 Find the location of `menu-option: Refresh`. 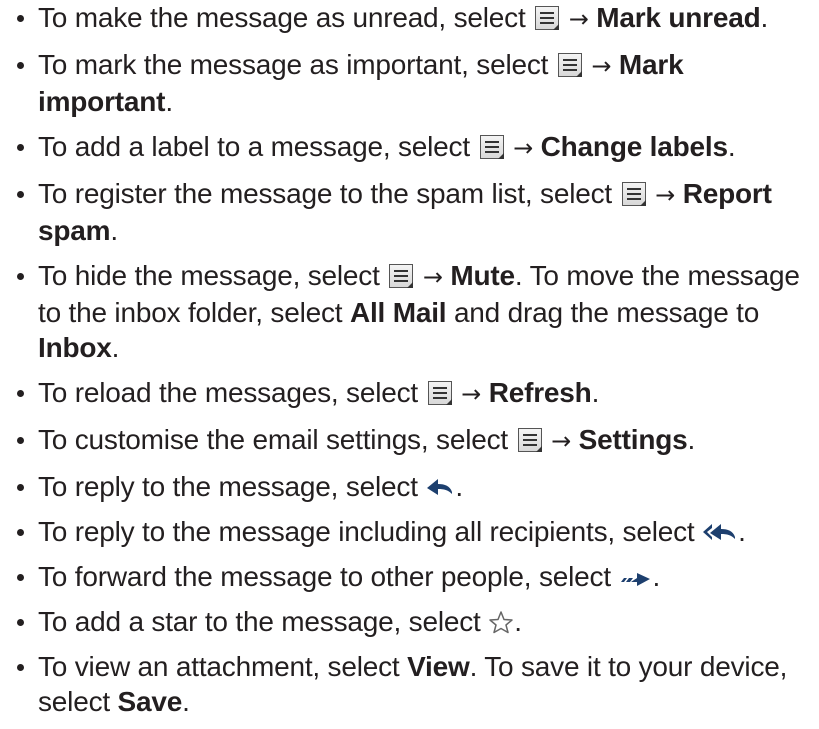

menu-option: Refresh is located at coordinates (540, 392).